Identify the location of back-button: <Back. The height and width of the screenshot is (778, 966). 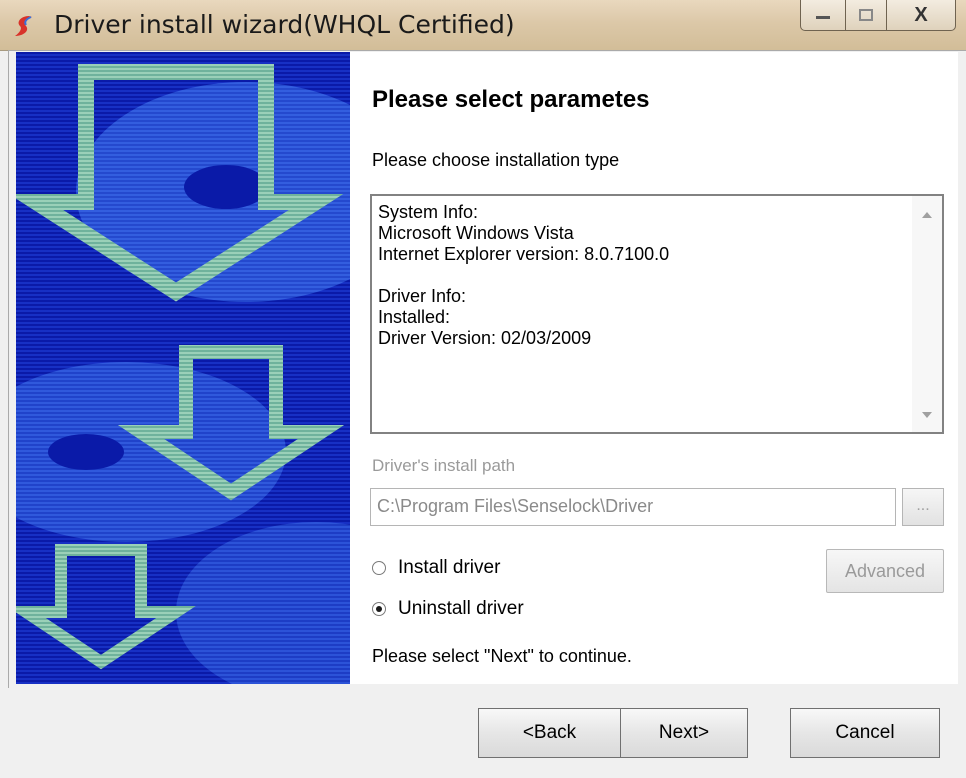
(549, 733).